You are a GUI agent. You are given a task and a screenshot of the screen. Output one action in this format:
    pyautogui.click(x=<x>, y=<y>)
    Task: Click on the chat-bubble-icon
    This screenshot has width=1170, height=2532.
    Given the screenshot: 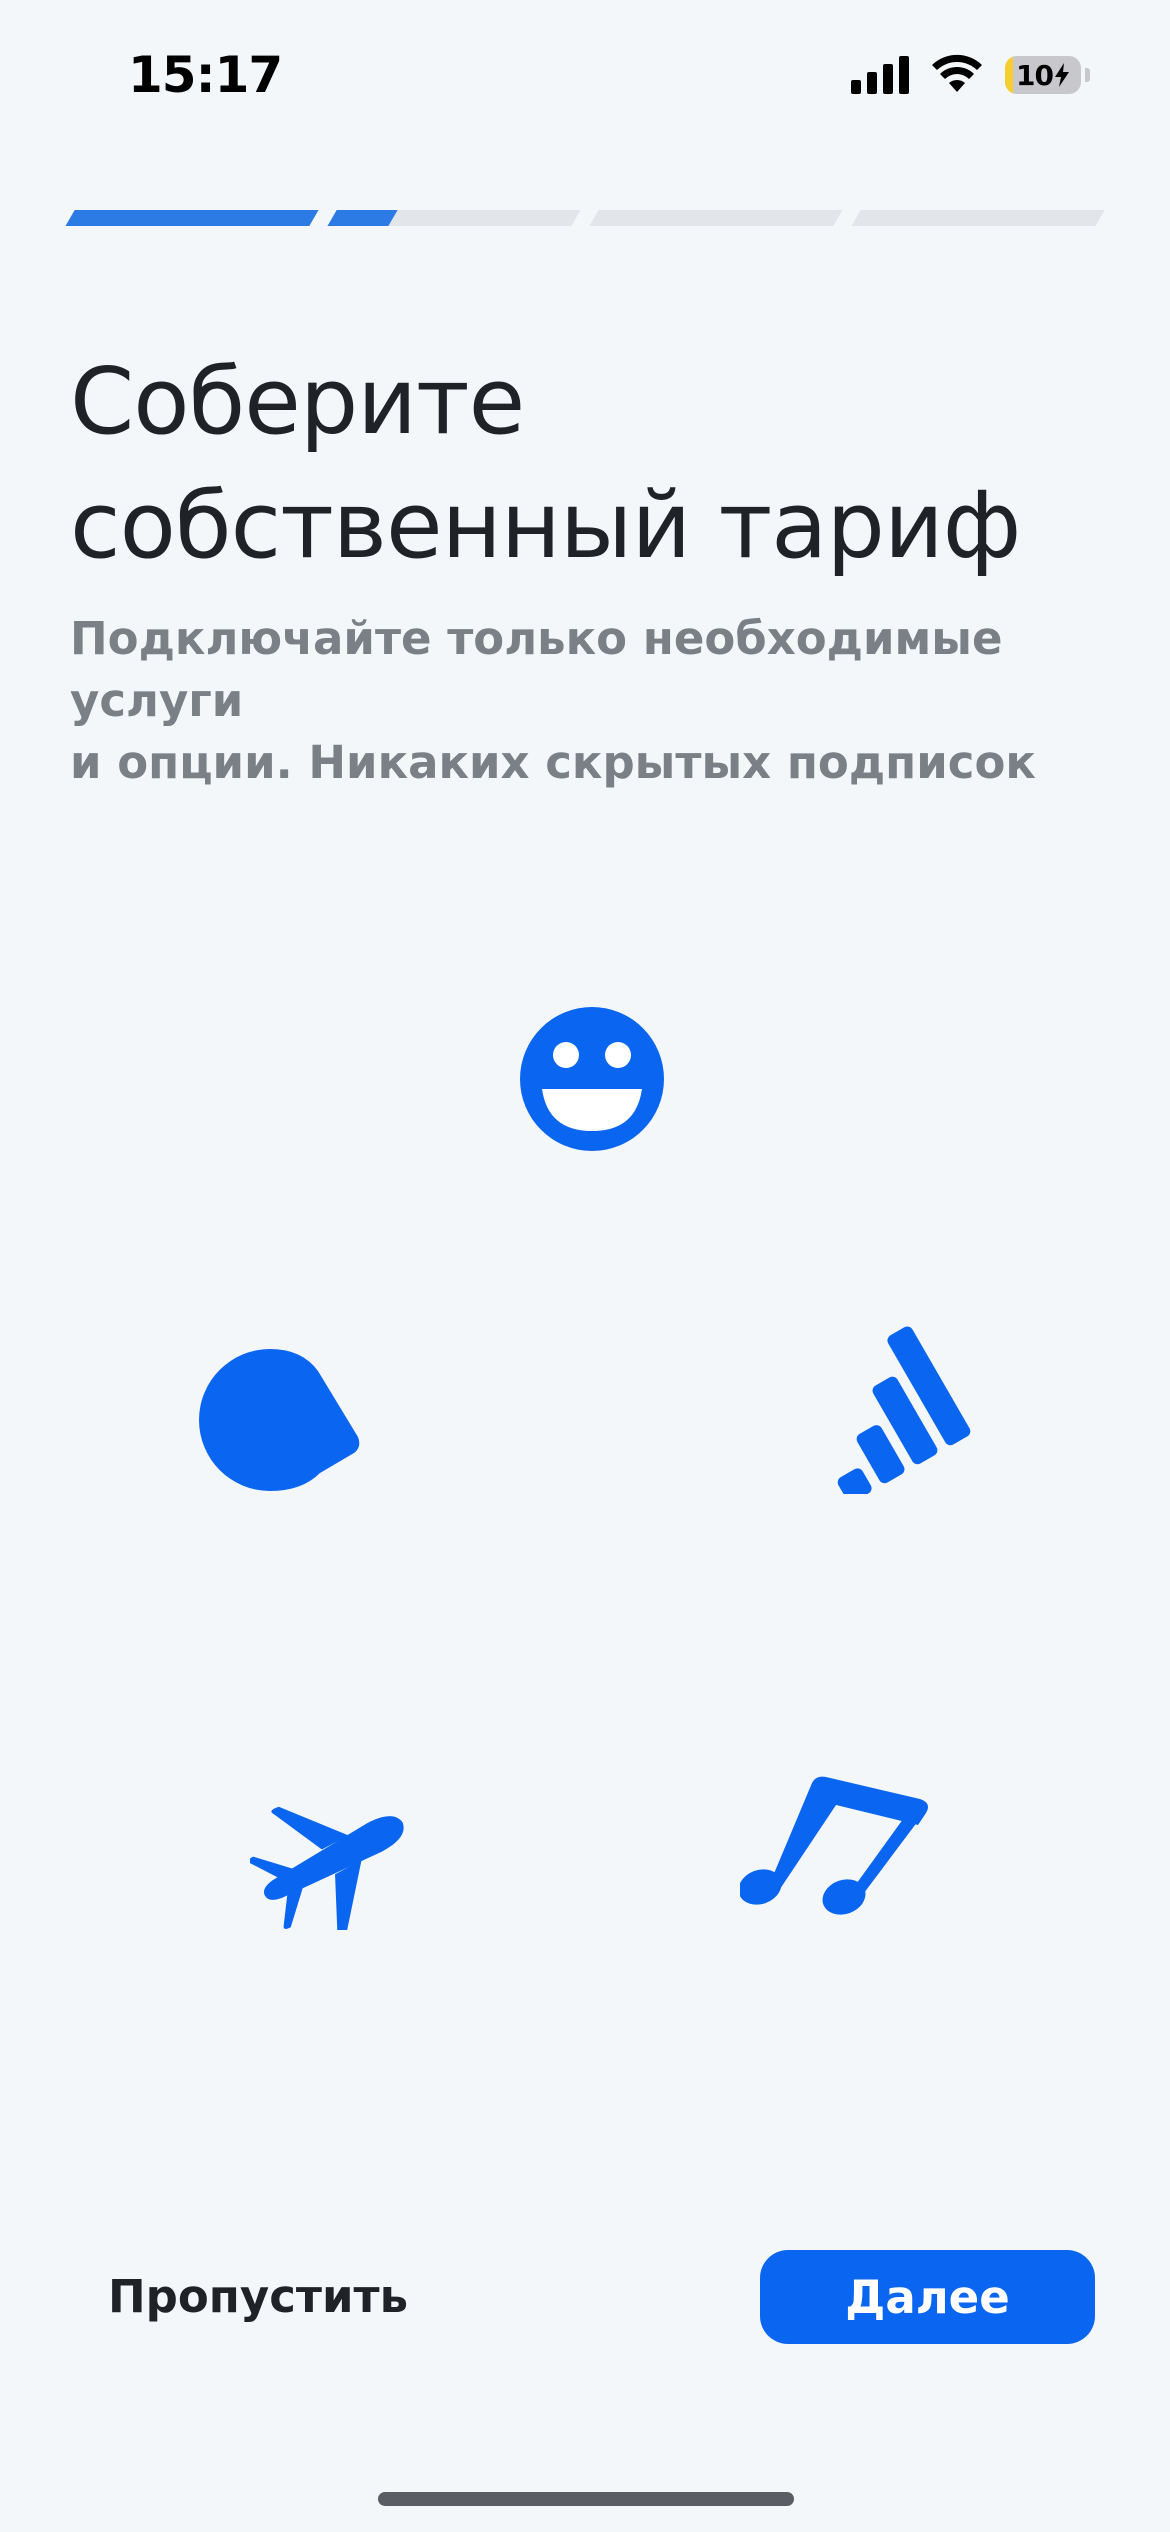 What is the action you would take?
    pyautogui.click(x=283, y=1420)
    